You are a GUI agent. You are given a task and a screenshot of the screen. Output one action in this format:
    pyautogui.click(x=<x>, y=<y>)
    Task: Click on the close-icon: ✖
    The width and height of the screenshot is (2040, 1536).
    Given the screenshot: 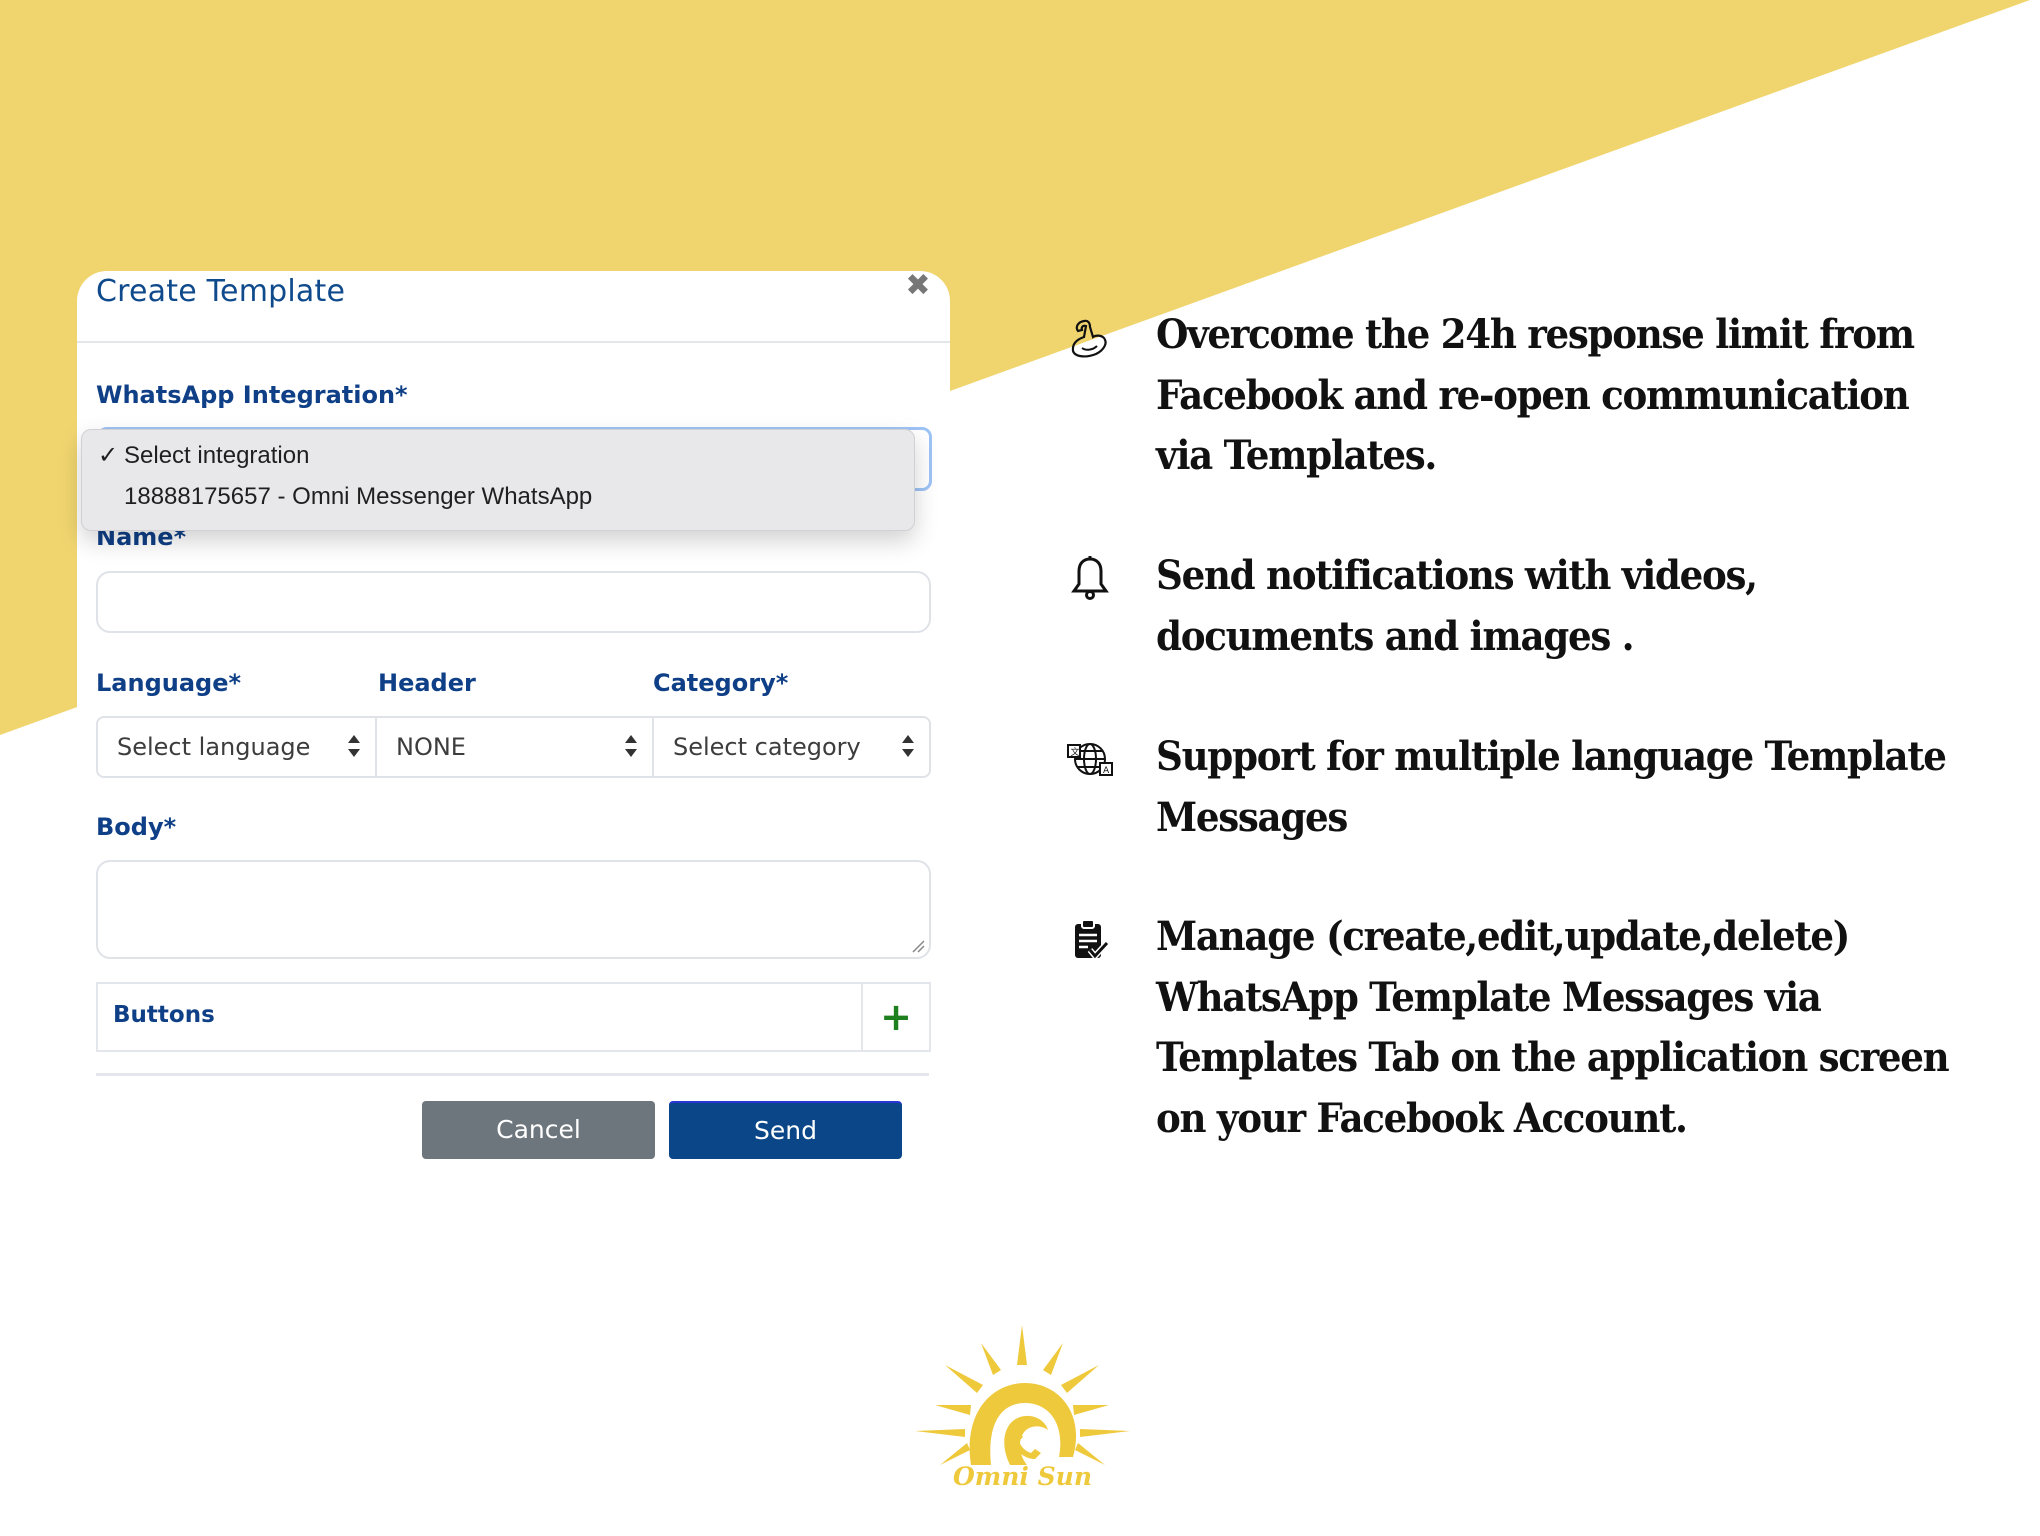 What is the action you would take?
    pyautogui.click(x=918, y=286)
    